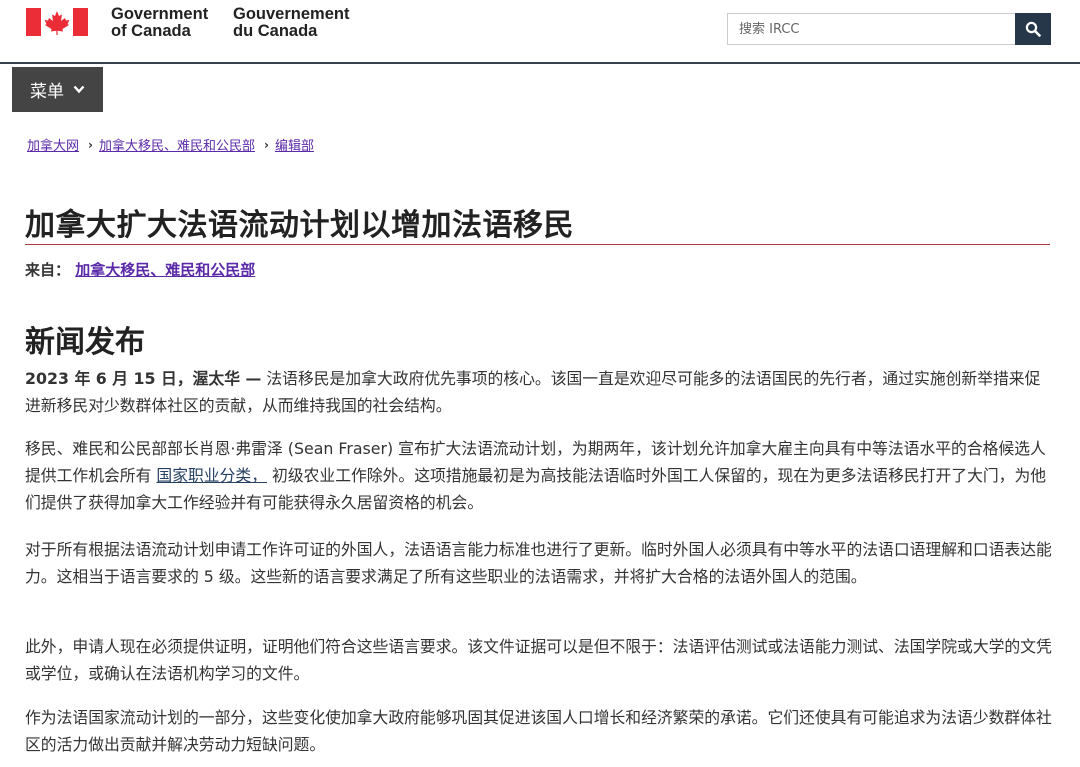  Describe the element at coordinates (85, 342) in the screenshot. I see `section-title: 新闻发布` at that location.